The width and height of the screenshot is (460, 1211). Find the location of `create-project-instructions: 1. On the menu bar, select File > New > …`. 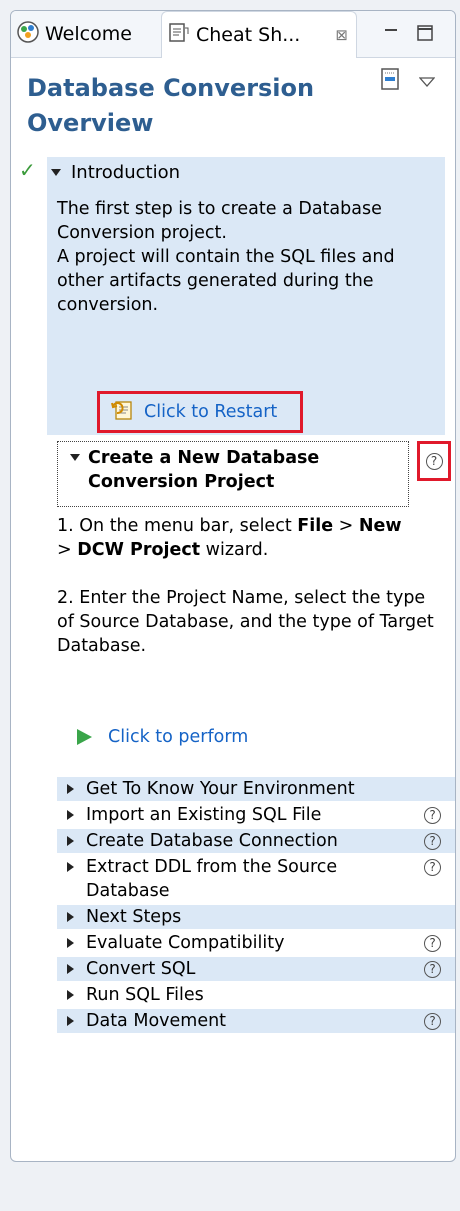

create-project-instructions: 1. On the menu bar, select File > New > … is located at coordinates (247, 598).